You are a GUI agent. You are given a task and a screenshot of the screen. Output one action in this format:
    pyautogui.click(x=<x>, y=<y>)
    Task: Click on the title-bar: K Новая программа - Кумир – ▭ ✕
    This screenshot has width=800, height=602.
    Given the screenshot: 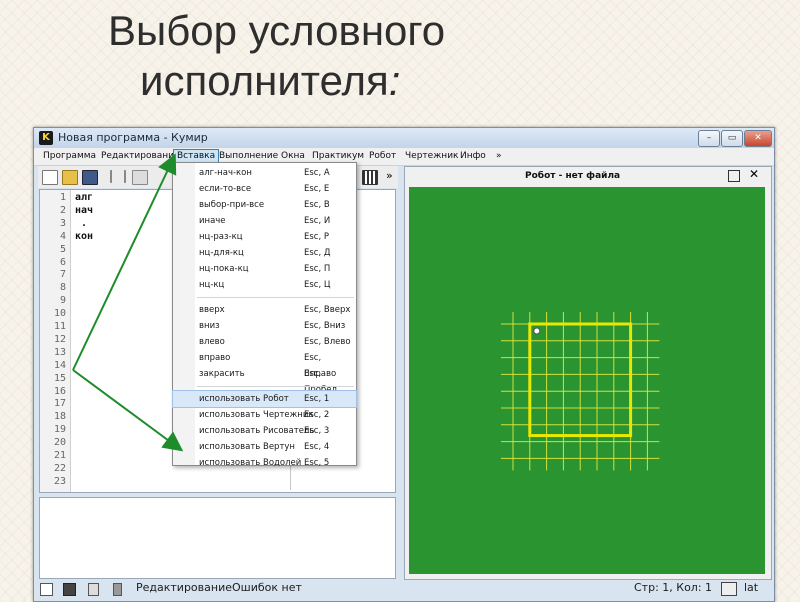 What is the action you would take?
    pyautogui.click(x=404, y=138)
    